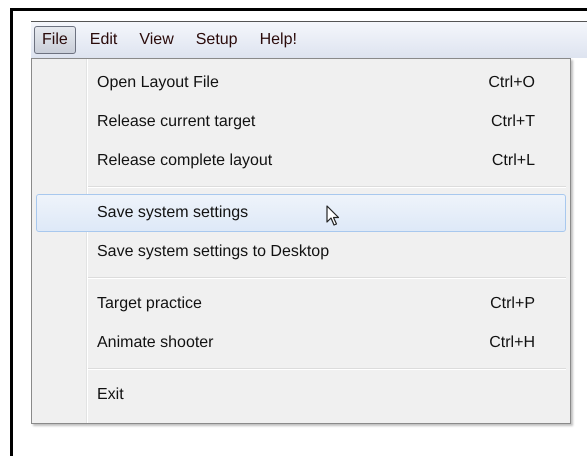 The height and width of the screenshot is (456, 587). What do you see at coordinates (301, 213) in the screenshot?
I see `menu-entry: Save system settings` at bounding box center [301, 213].